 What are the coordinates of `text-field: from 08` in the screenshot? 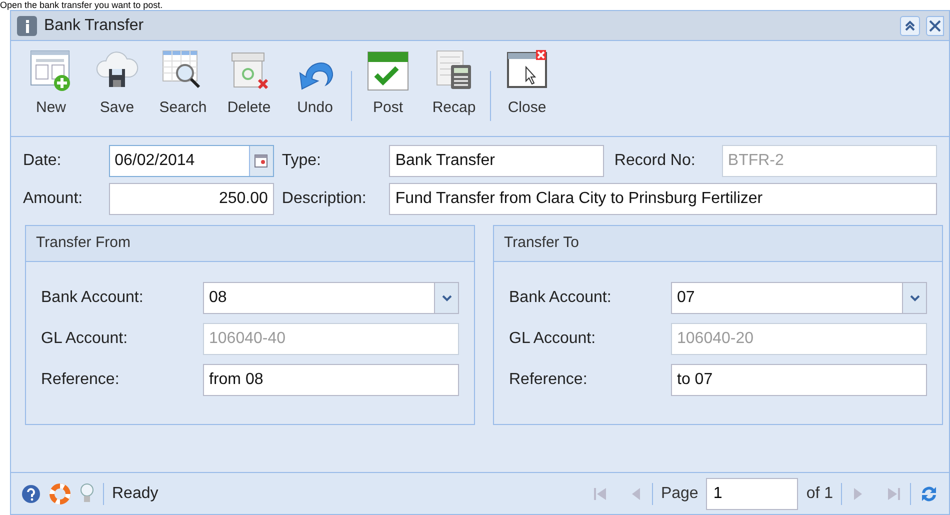 It's located at (331, 380).